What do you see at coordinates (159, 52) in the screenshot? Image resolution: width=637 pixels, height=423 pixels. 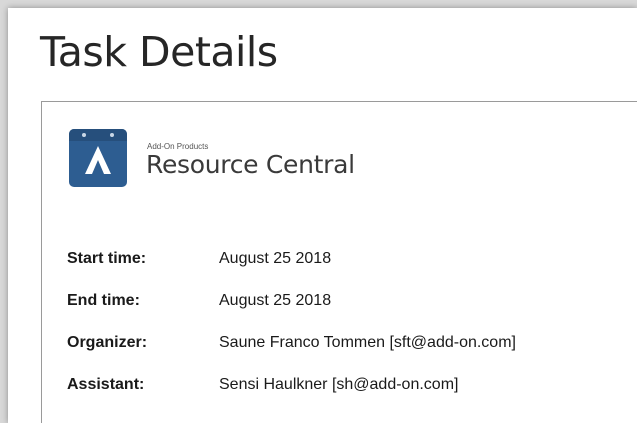 I see `page-title: Task Details` at bounding box center [159, 52].